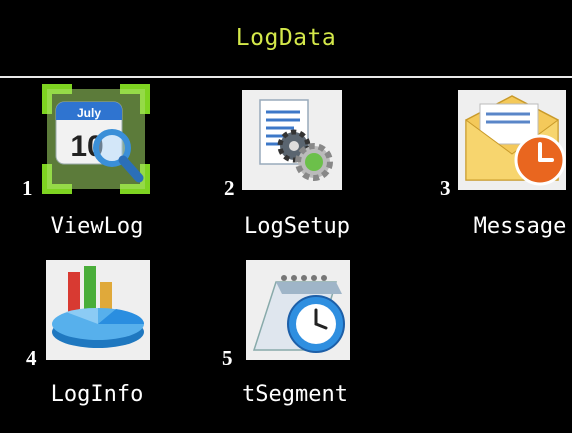 This screenshot has height=433, width=572. I want to click on envelope-clock-icon, so click(512, 140).